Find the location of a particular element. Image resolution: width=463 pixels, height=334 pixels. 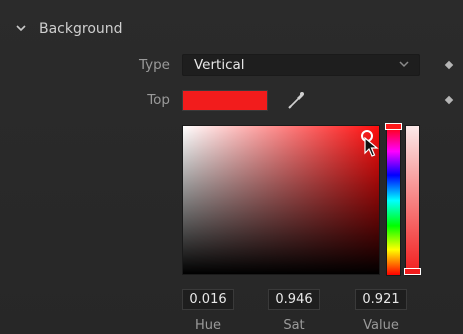

top-label: Top is located at coordinates (158, 100).